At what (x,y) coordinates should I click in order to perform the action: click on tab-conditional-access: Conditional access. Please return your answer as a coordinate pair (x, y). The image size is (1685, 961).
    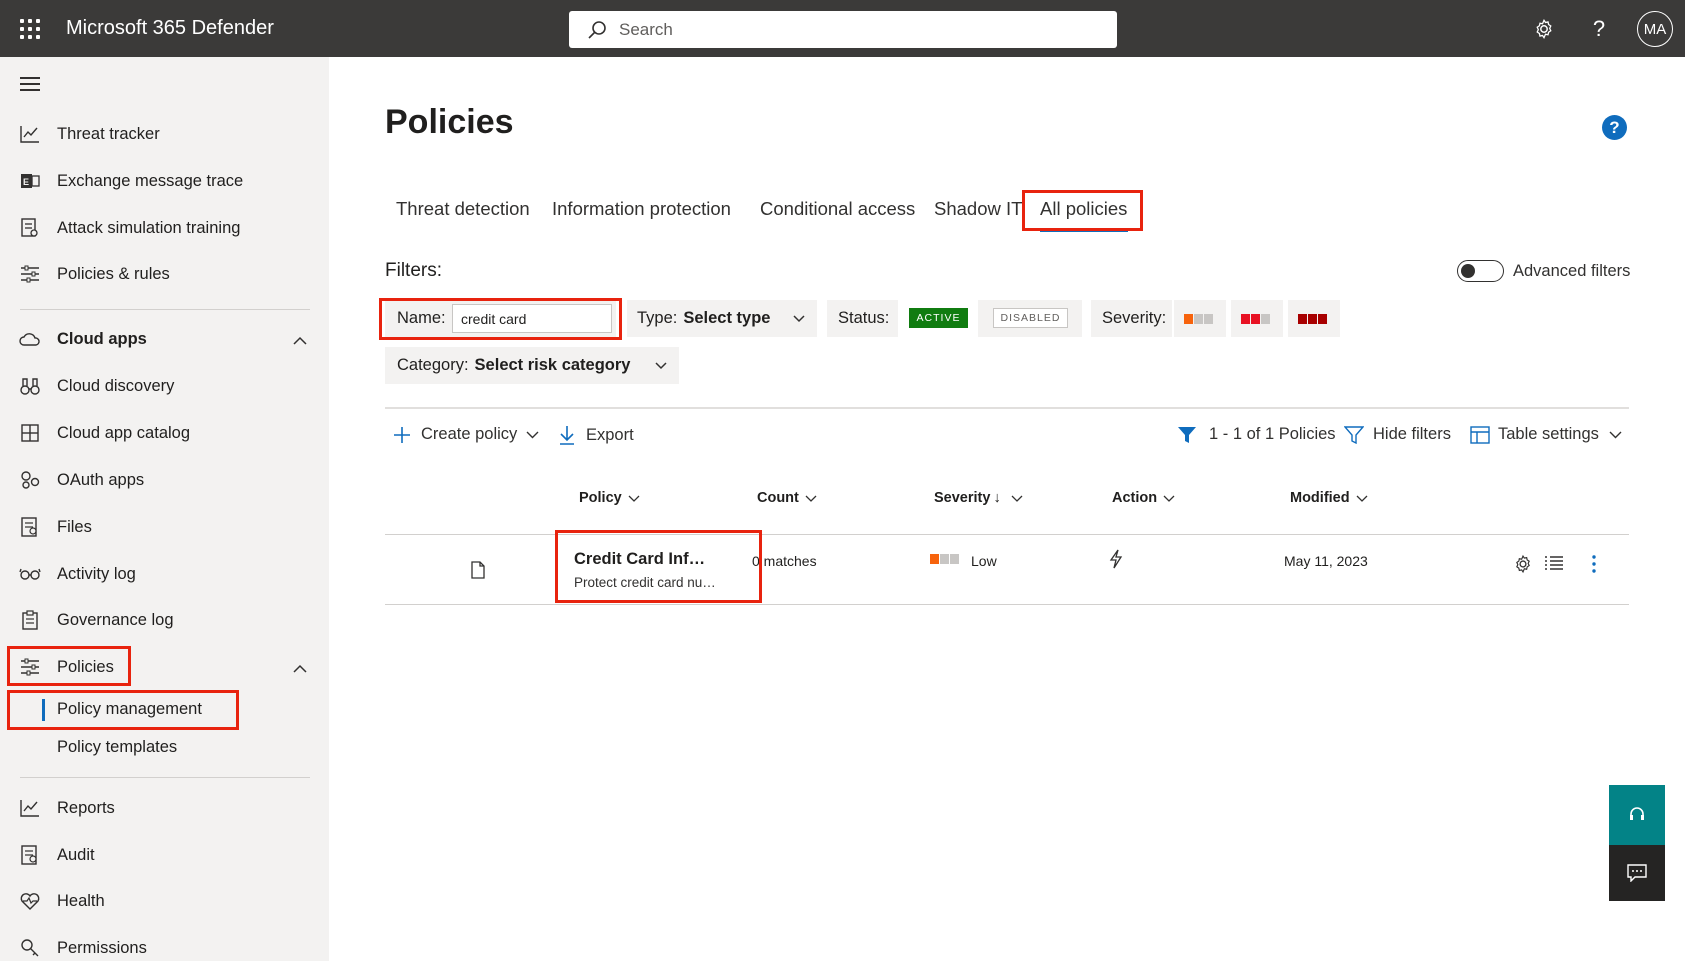
    Looking at the image, I should click on (837, 209).